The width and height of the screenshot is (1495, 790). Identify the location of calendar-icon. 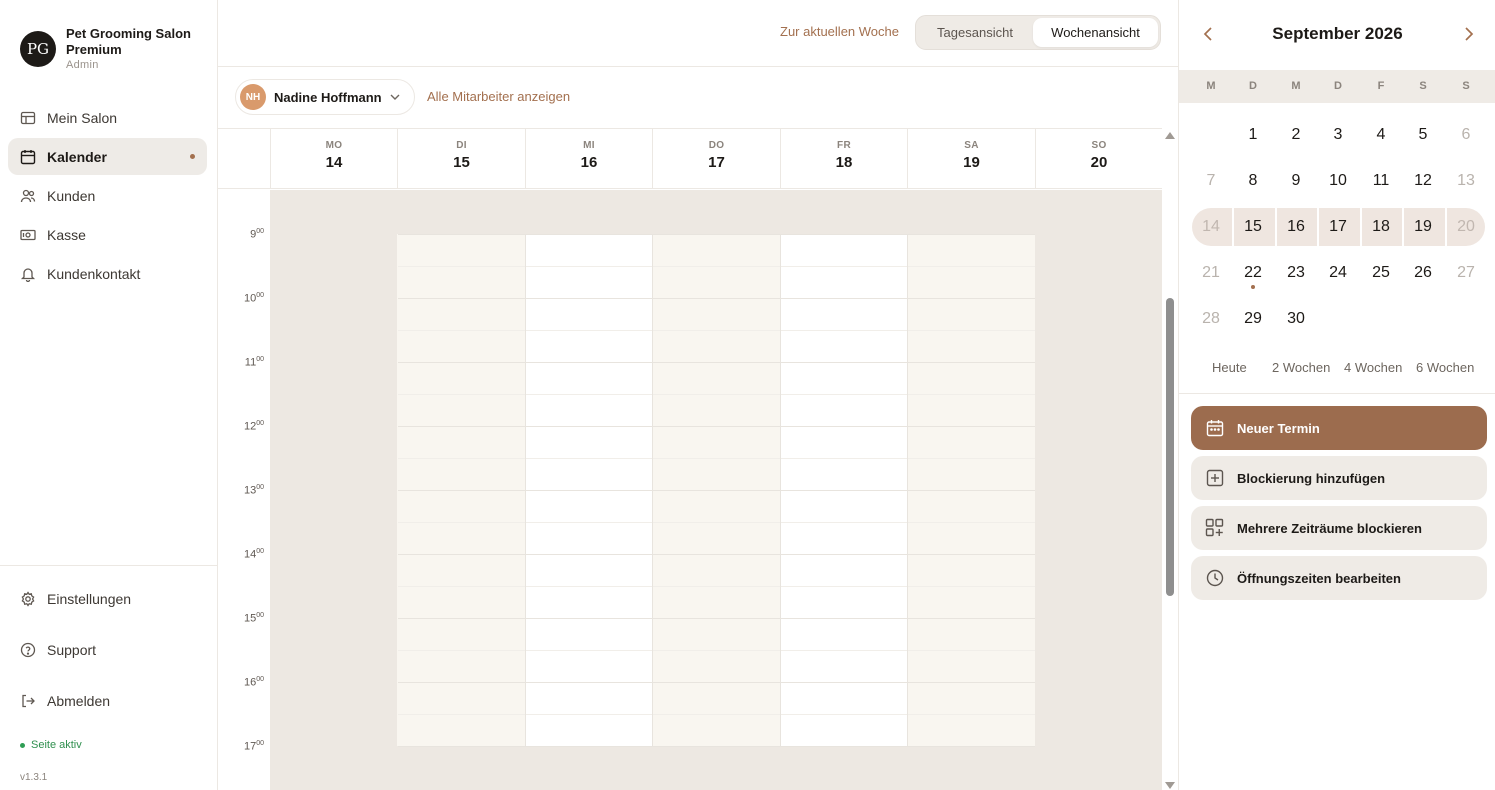
(1215, 428).